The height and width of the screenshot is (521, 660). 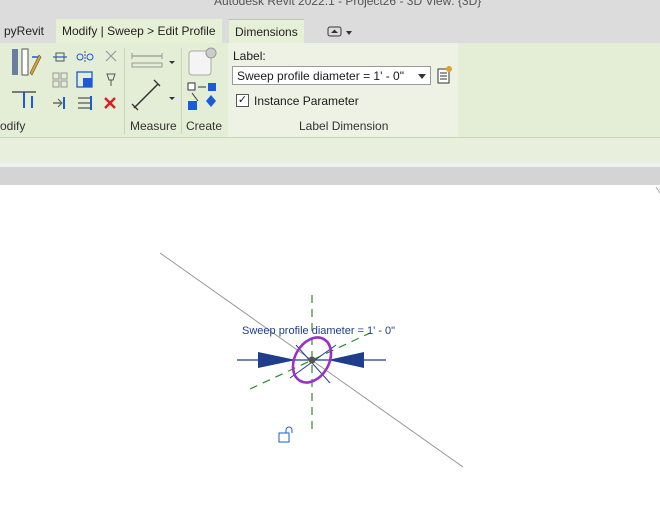 What do you see at coordinates (657, 190) in the screenshot?
I see `view-boundary-line` at bounding box center [657, 190].